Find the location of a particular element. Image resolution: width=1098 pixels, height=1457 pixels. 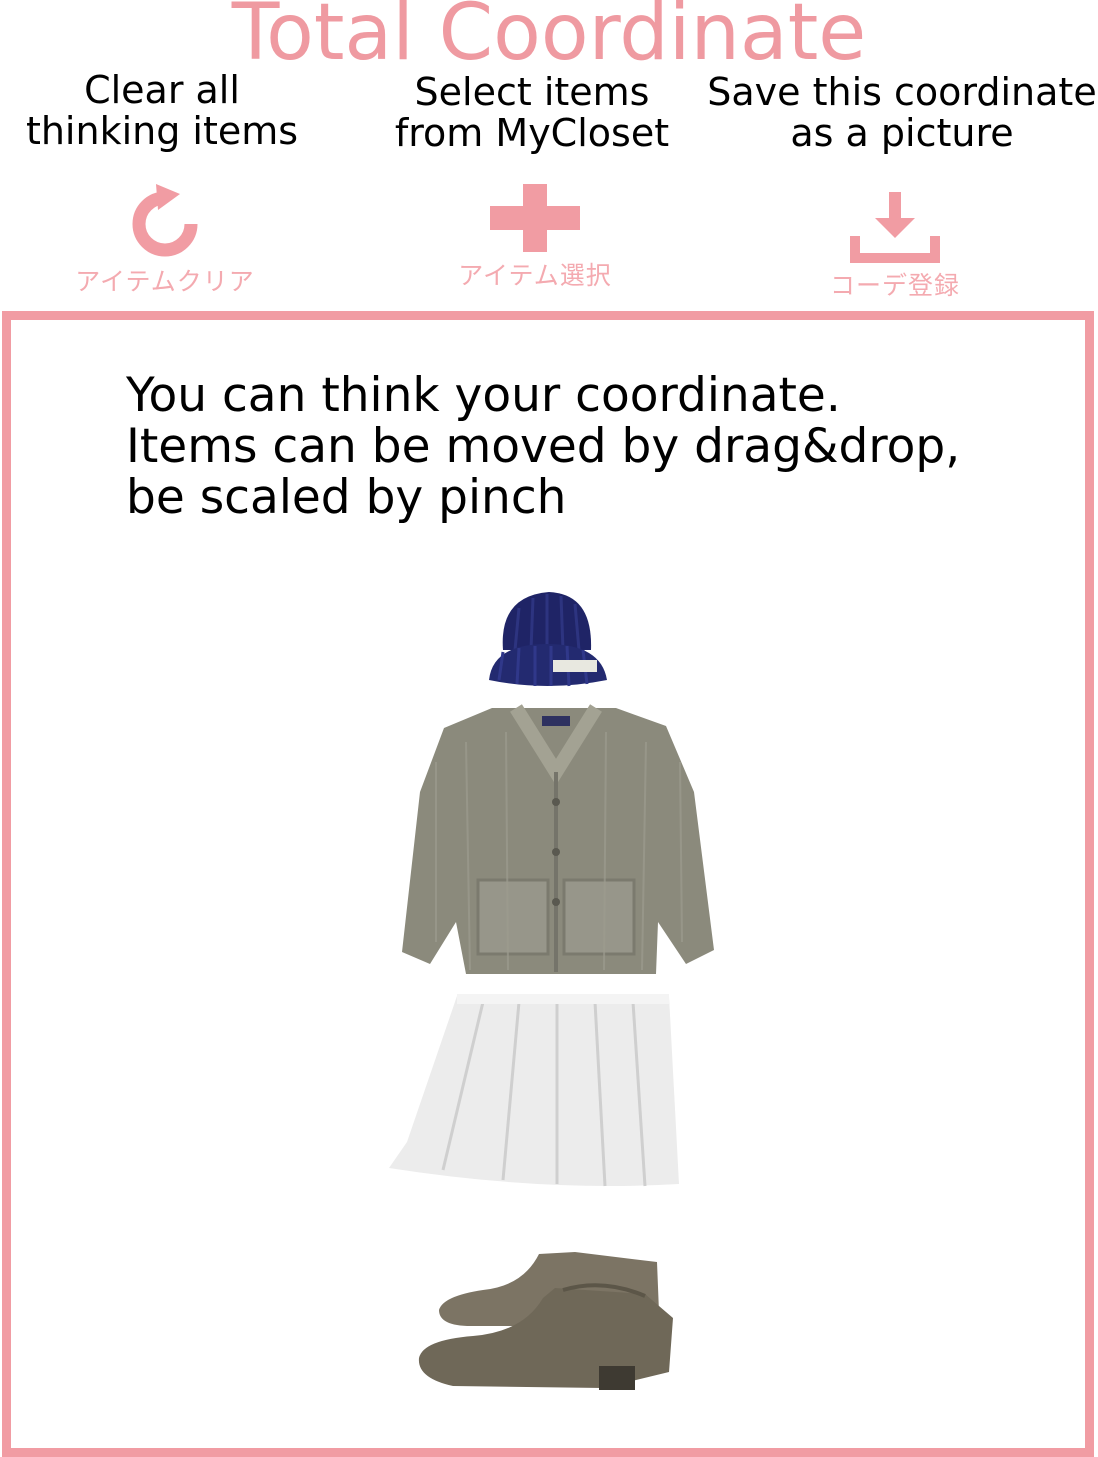

clear-hint-line2: thinking items is located at coordinates (162, 131).